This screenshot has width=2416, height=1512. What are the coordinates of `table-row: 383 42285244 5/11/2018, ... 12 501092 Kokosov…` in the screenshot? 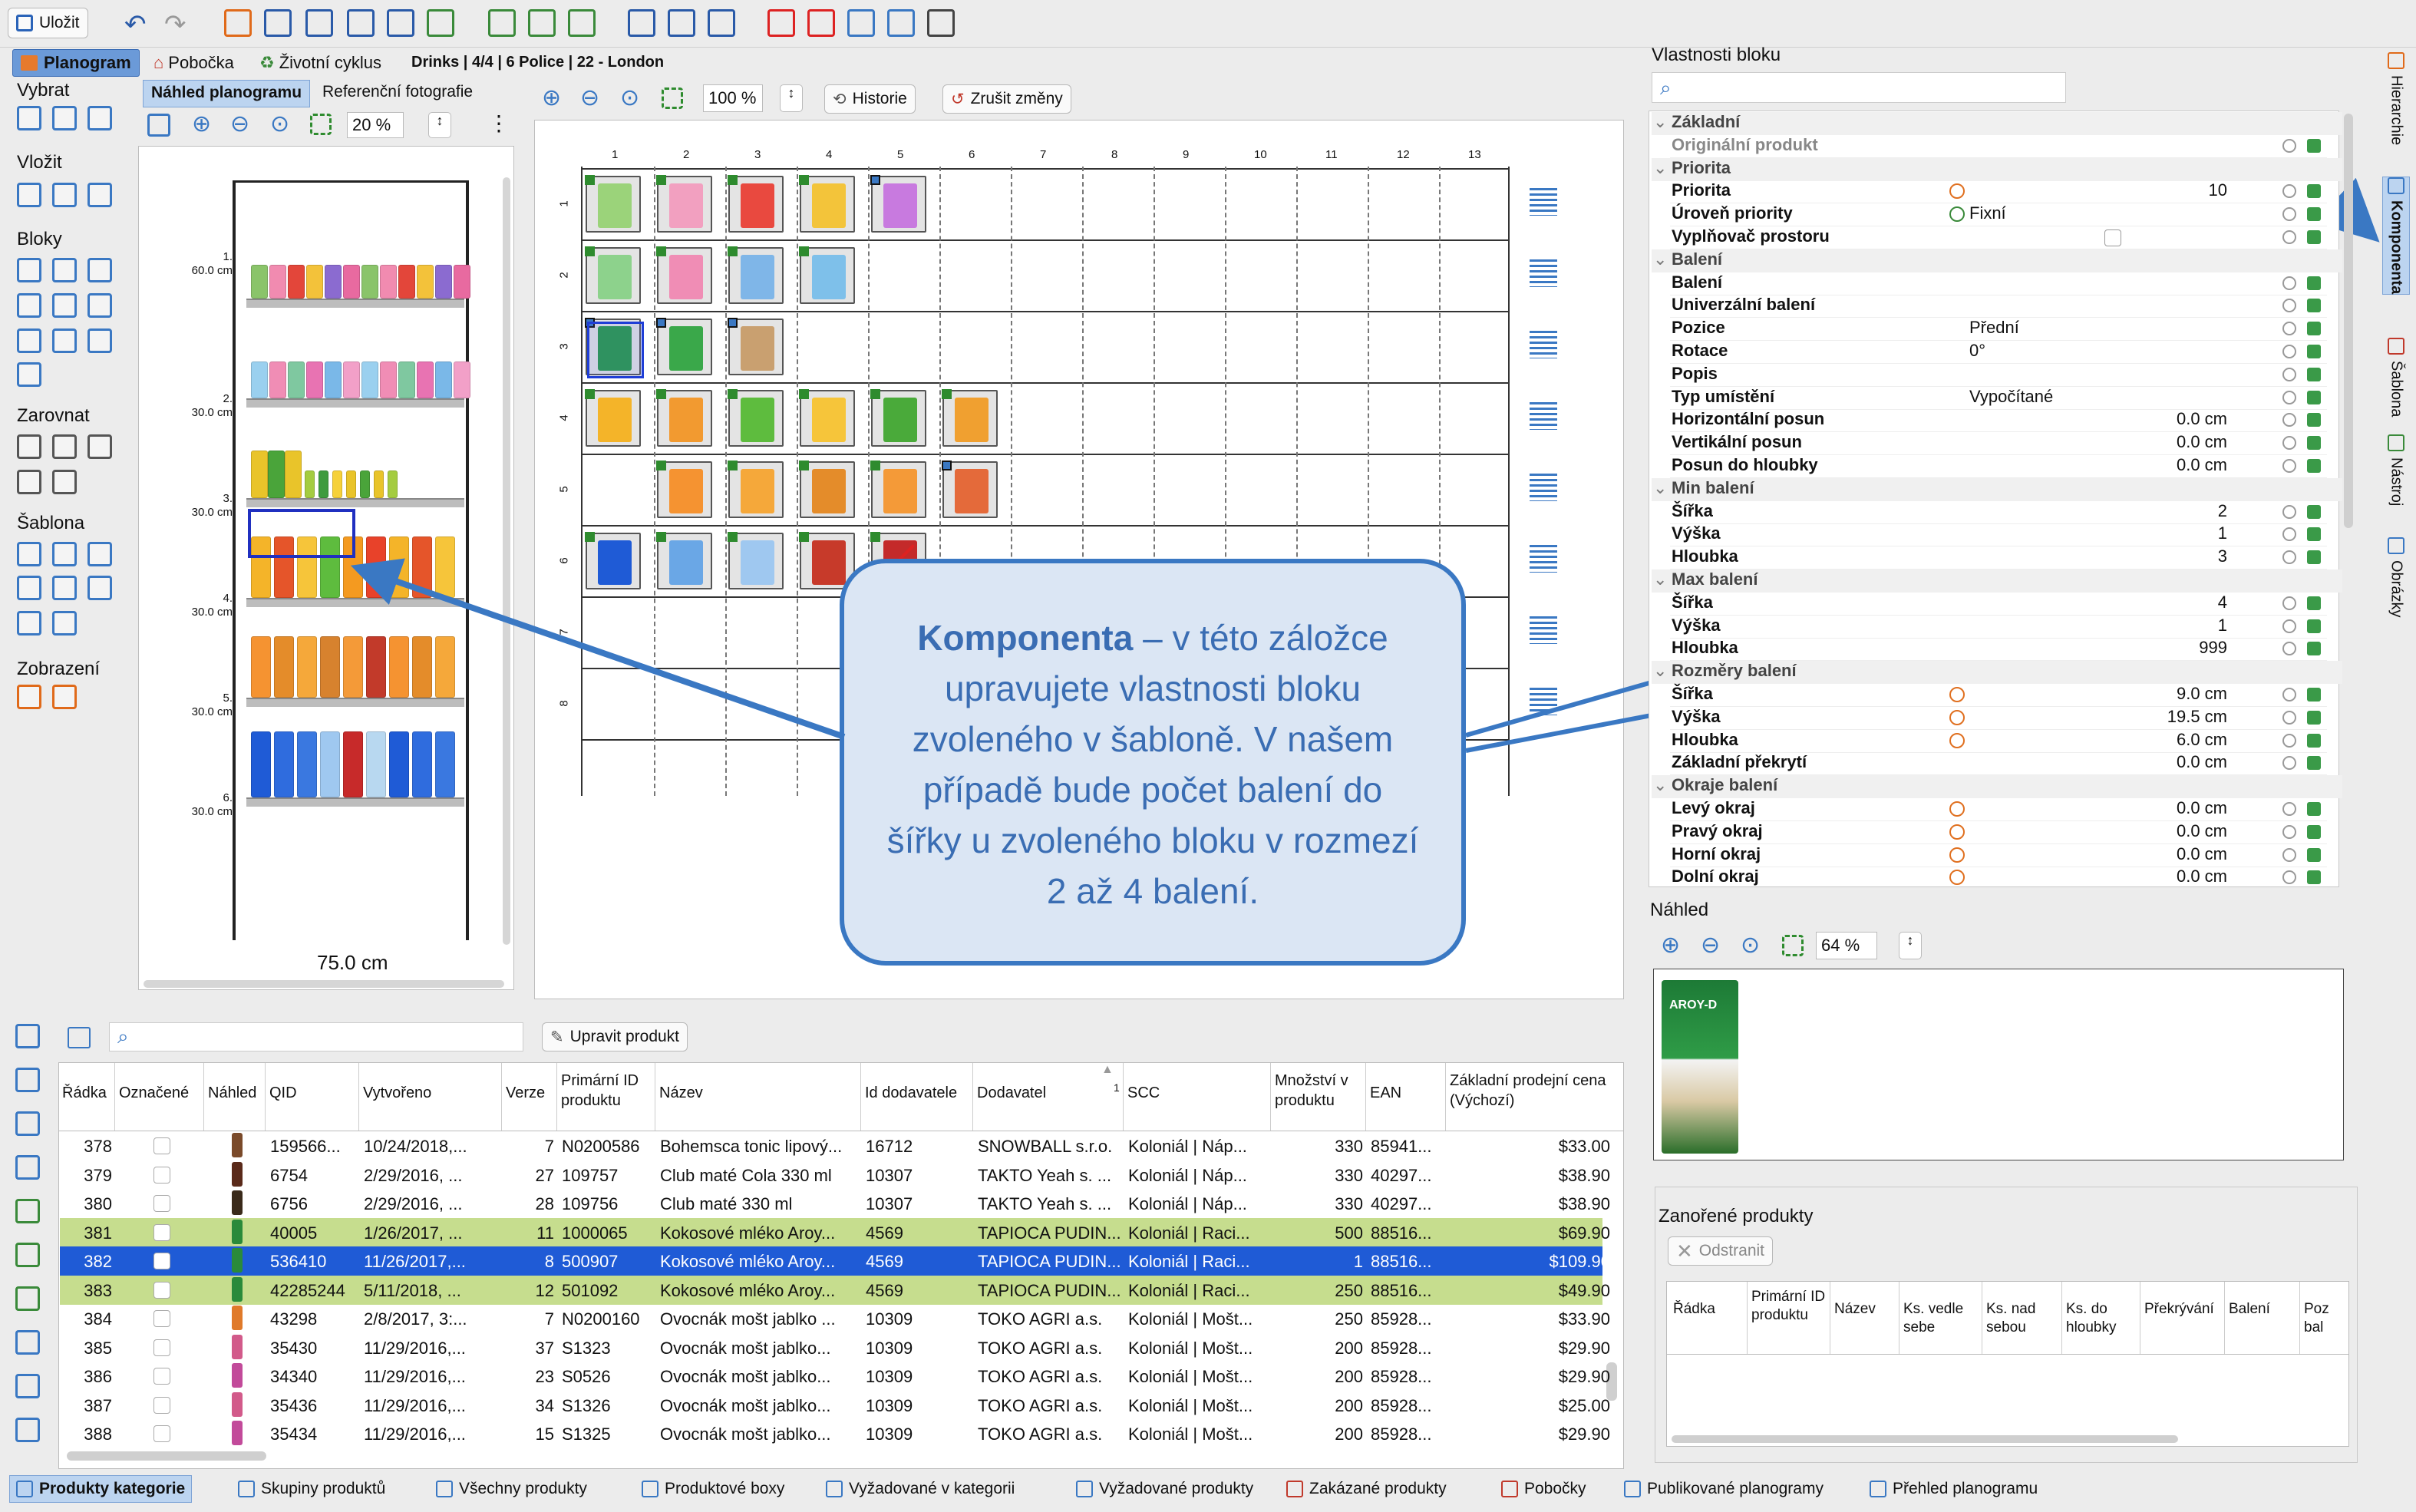 It's located at (835, 1290).